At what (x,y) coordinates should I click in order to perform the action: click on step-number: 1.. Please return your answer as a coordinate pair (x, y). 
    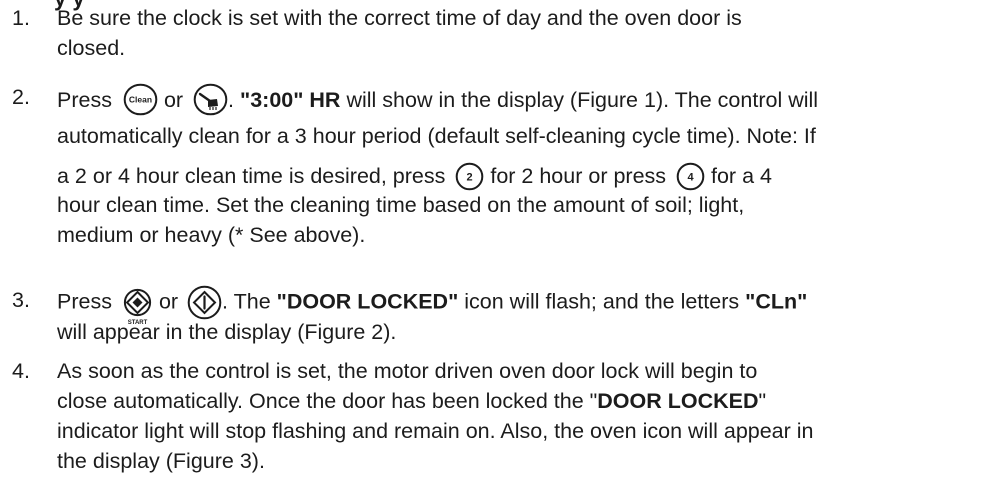
    Looking at the image, I should click on (21, 18).